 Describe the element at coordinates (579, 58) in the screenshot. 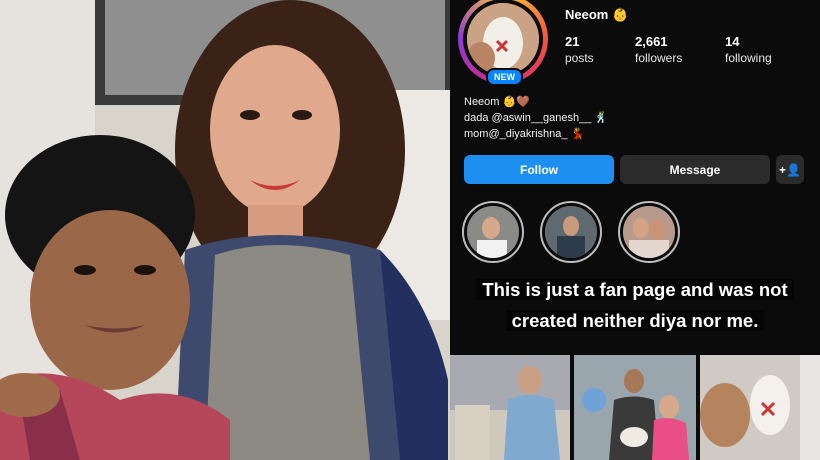

I see `posts-label: posts` at that location.